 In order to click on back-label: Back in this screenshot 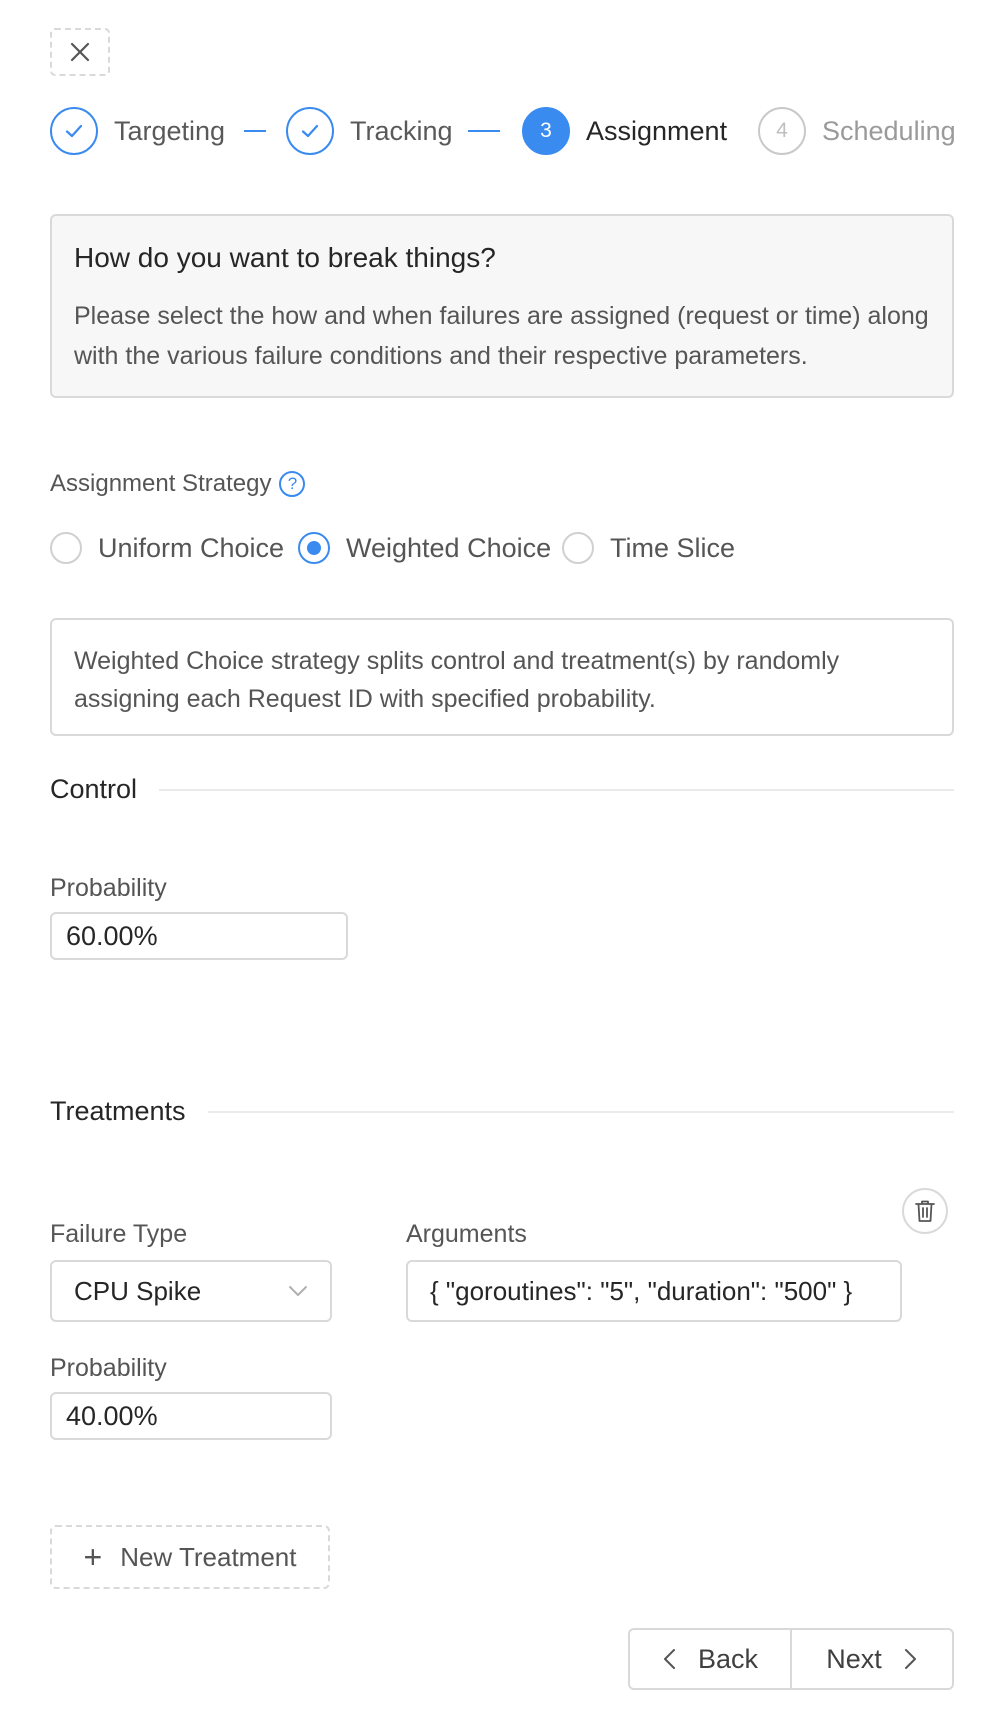, I will do `click(728, 1658)`.